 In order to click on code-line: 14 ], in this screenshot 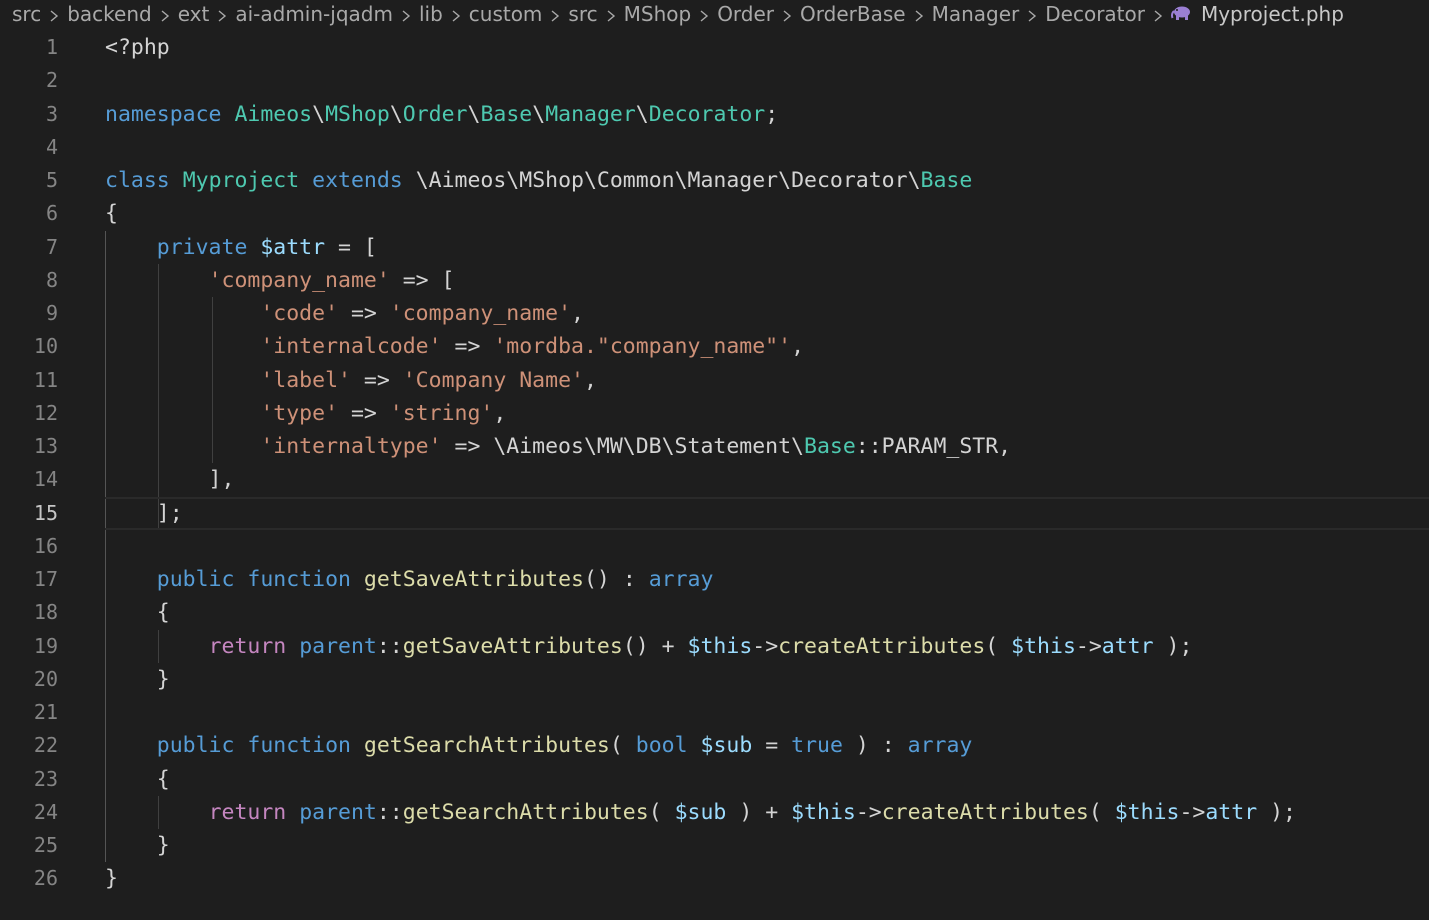, I will do `click(714, 479)`.